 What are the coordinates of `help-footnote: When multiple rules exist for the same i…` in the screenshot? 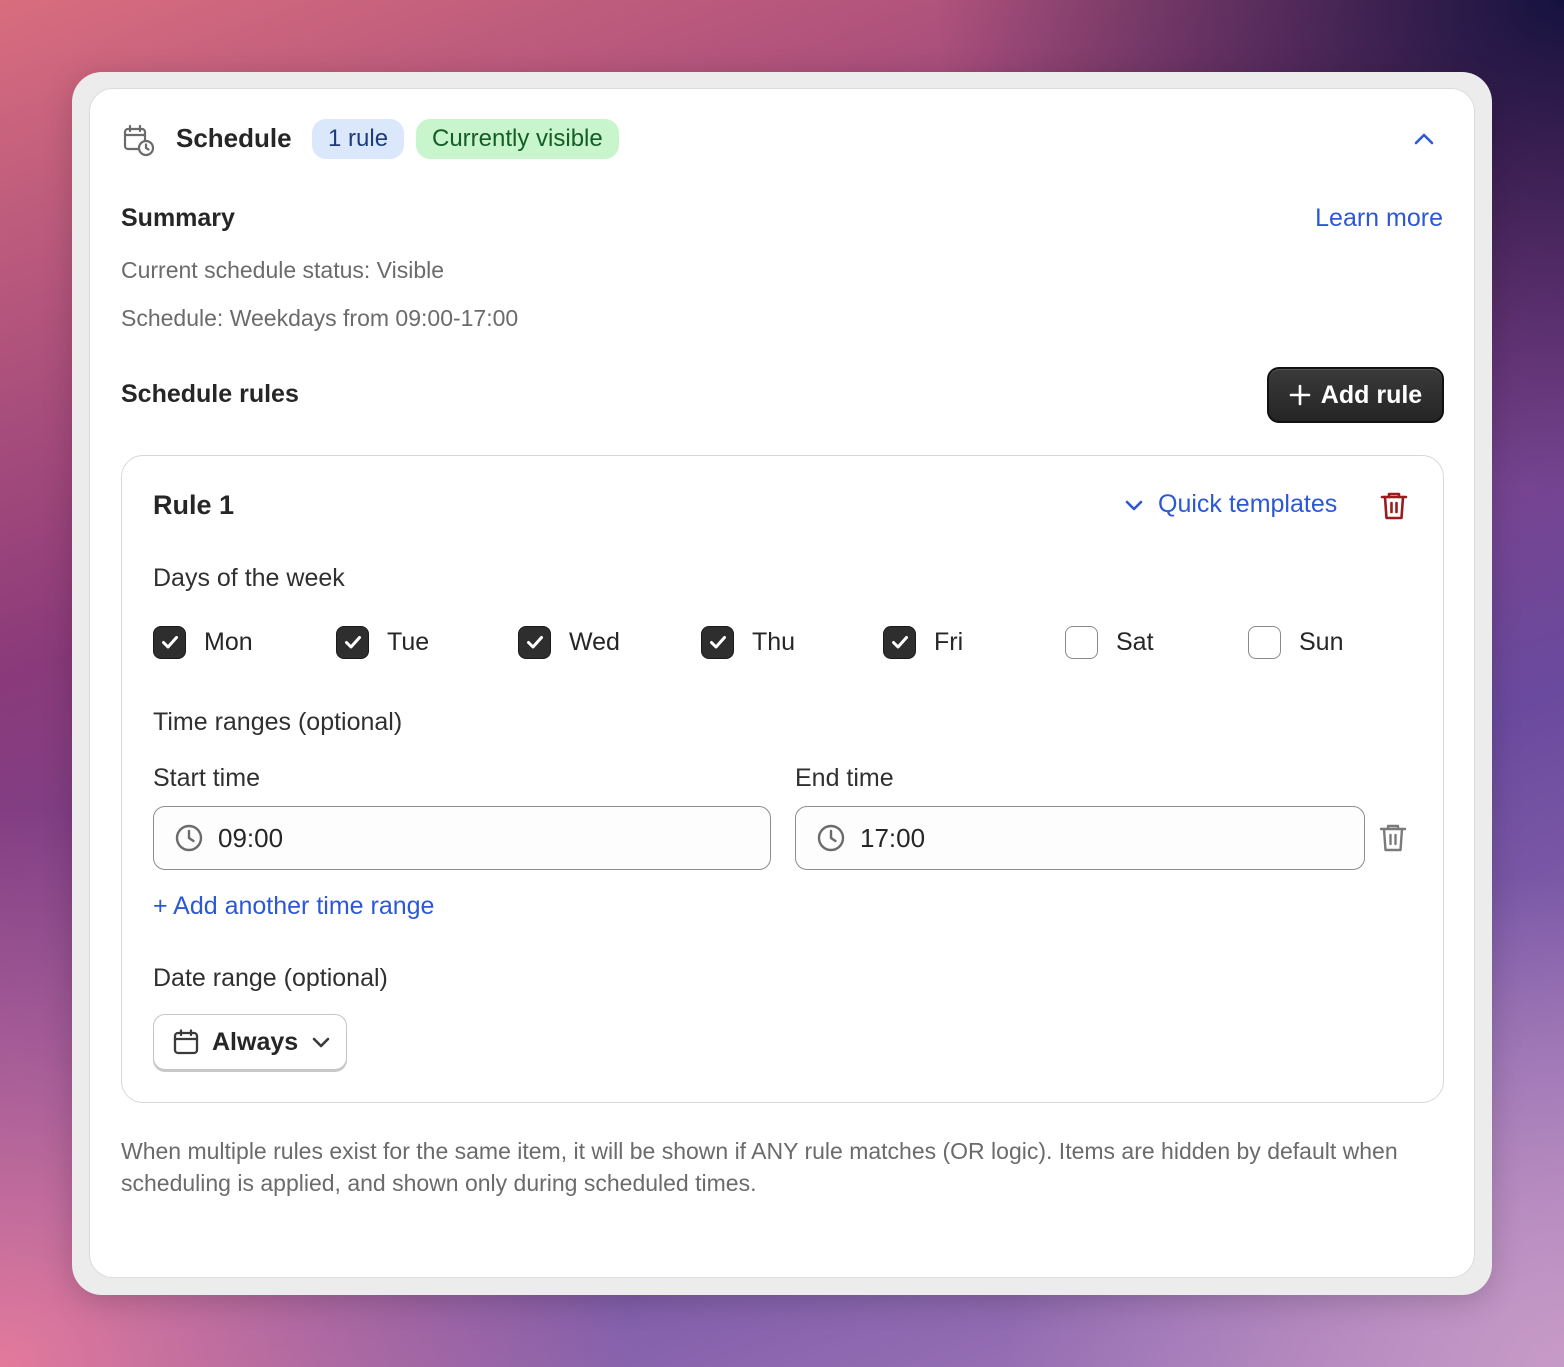 It's located at (759, 1167).